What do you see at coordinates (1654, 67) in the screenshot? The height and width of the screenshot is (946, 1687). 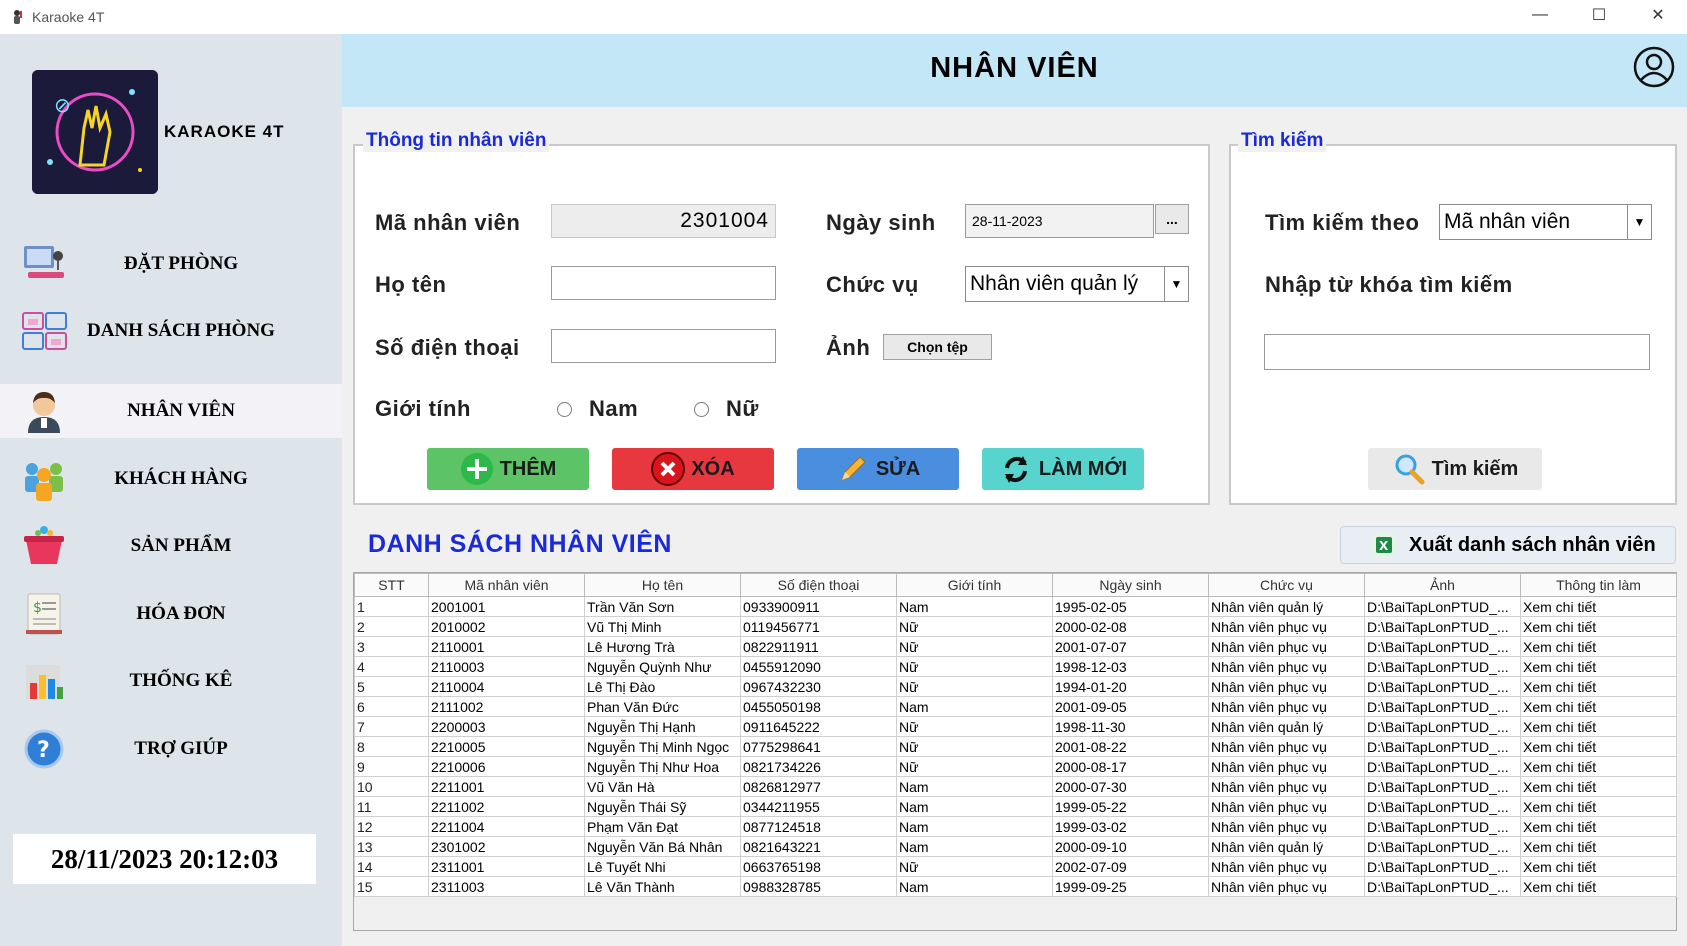 I see `user-account-icon` at bounding box center [1654, 67].